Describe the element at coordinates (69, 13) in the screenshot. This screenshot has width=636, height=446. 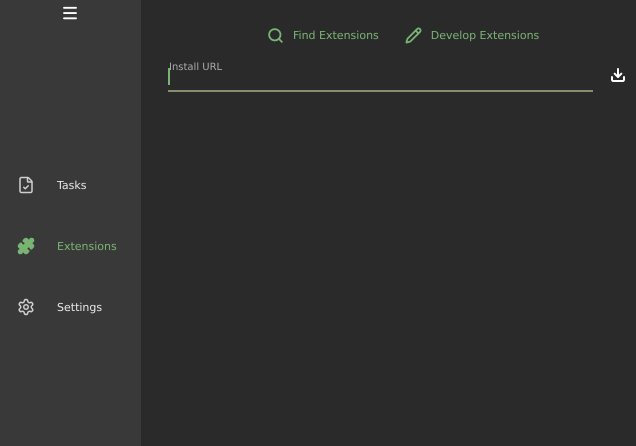
I see `menu-icon` at that location.